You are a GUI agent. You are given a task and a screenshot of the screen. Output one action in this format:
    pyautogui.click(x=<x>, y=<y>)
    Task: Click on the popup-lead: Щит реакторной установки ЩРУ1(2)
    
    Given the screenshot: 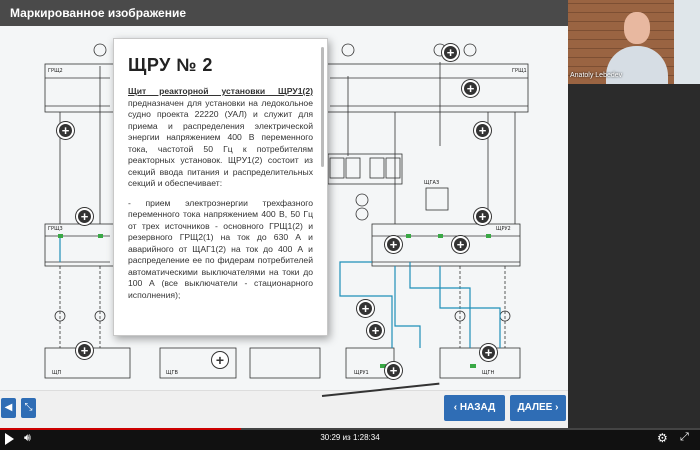 What is the action you would take?
    pyautogui.click(x=220, y=91)
    